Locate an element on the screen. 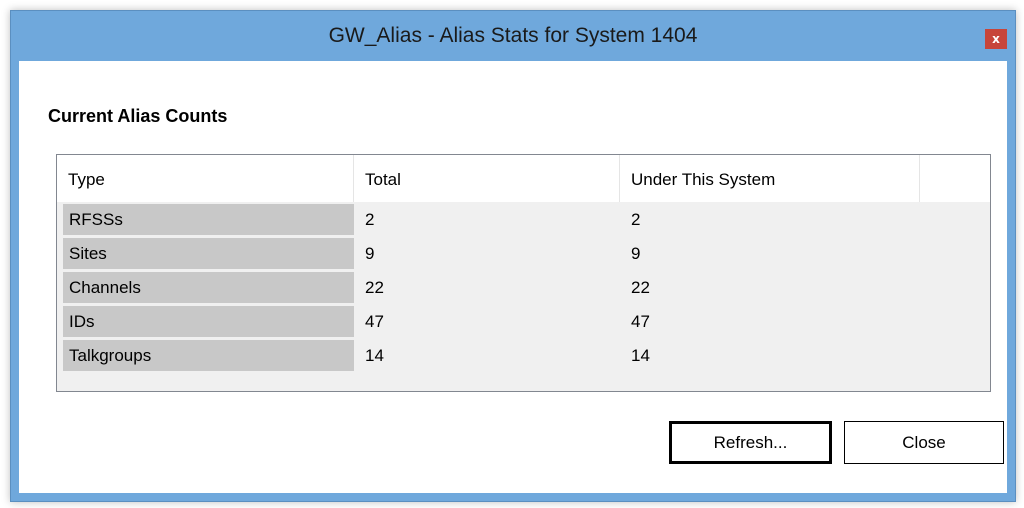  group-title: Current Alias Counts is located at coordinates (138, 116).